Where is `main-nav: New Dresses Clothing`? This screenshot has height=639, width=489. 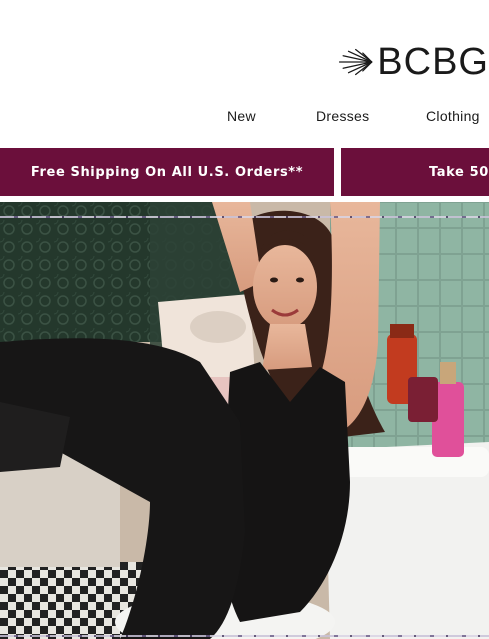 main-nav: New Dresses Clothing is located at coordinates (244, 118).